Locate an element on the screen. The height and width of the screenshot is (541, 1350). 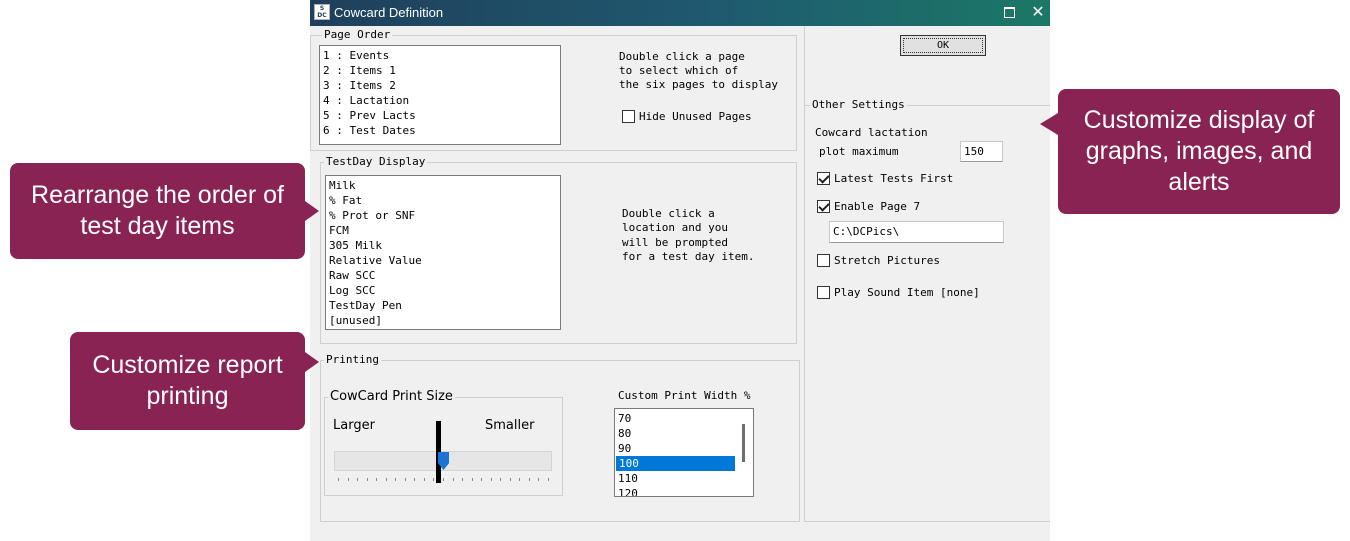
page-order-help-line: to select which of is located at coordinates (679, 70).